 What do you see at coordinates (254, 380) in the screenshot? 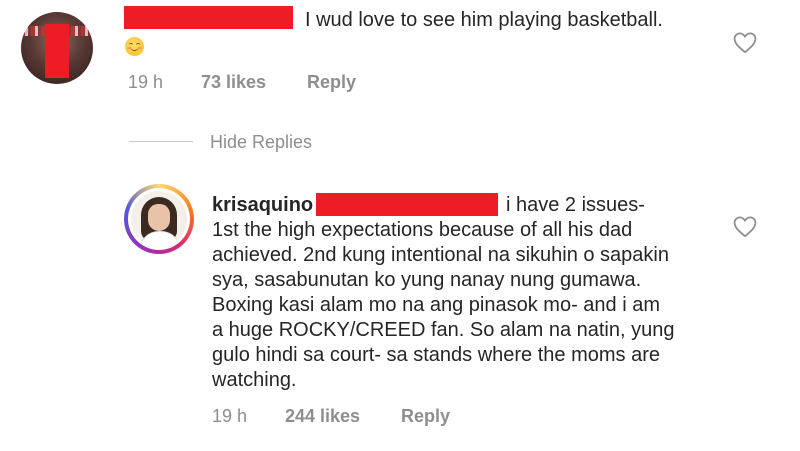
I see `reply-text-line: watching.` at bounding box center [254, 380].